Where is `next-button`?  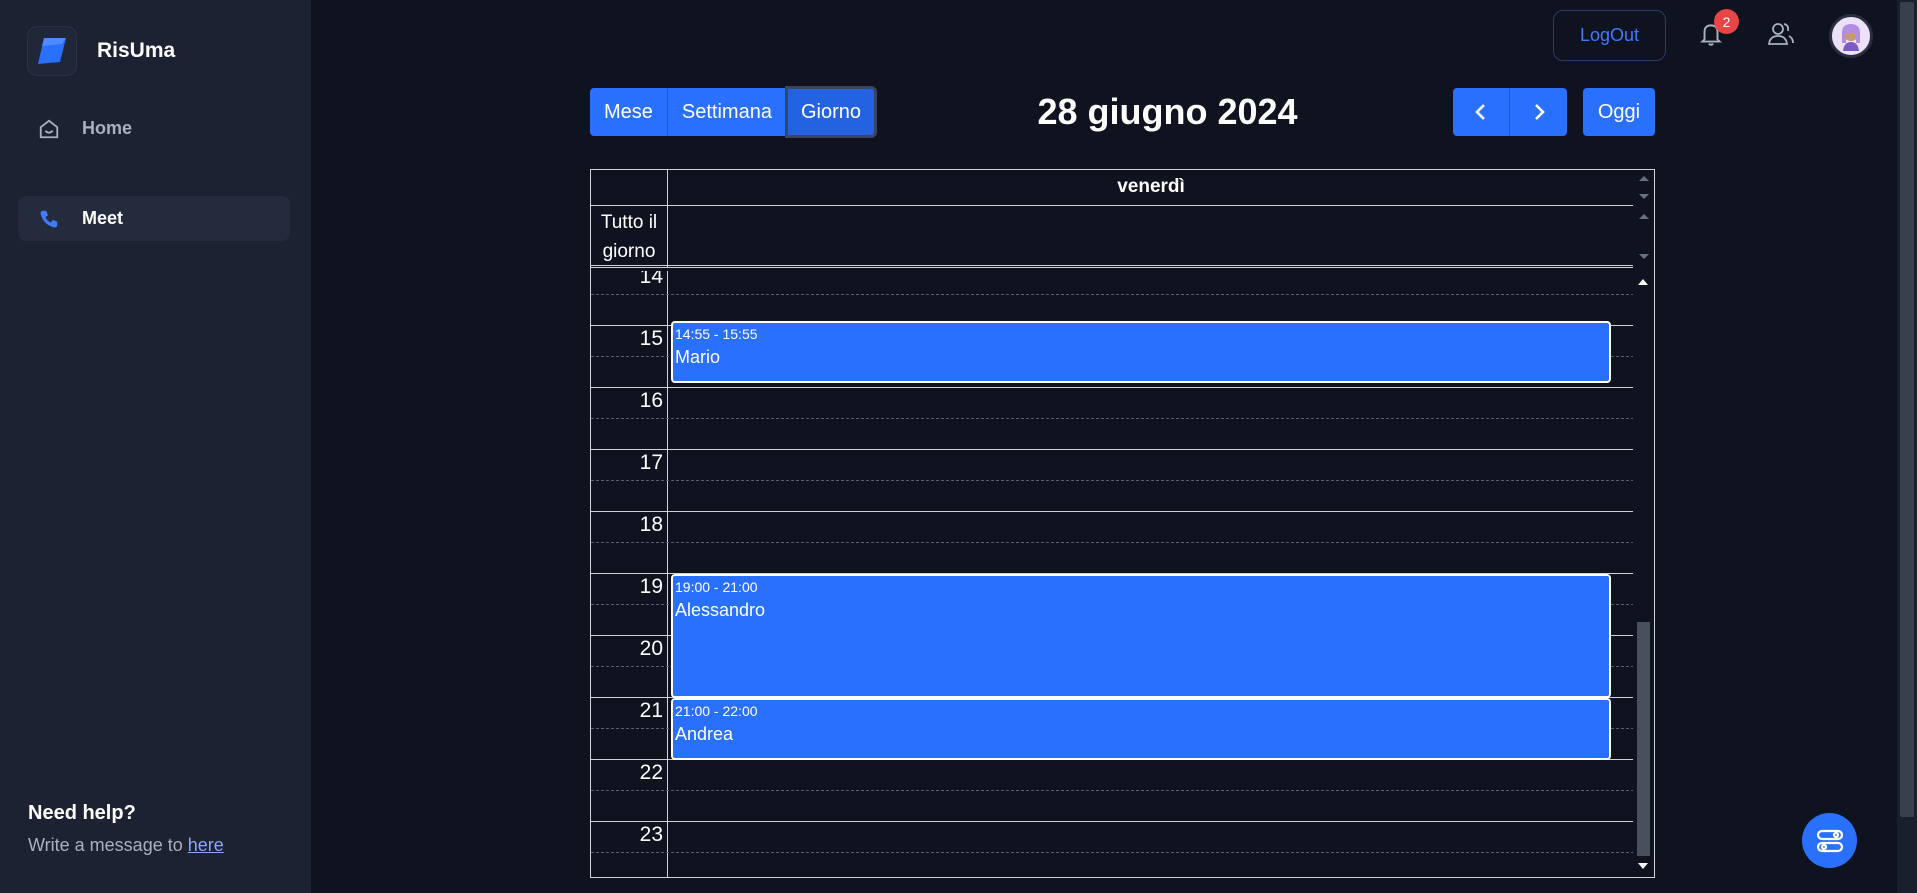
next-button is located at coordinates (1538, 112).